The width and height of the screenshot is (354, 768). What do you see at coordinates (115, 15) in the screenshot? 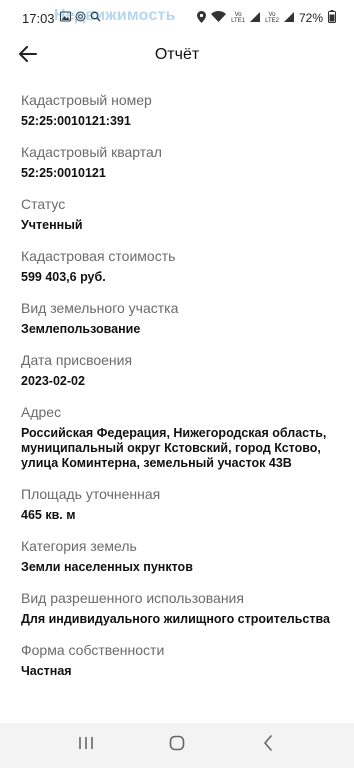
I see `brand-watermark: Недвижимость` at bounding box center [115, 15].